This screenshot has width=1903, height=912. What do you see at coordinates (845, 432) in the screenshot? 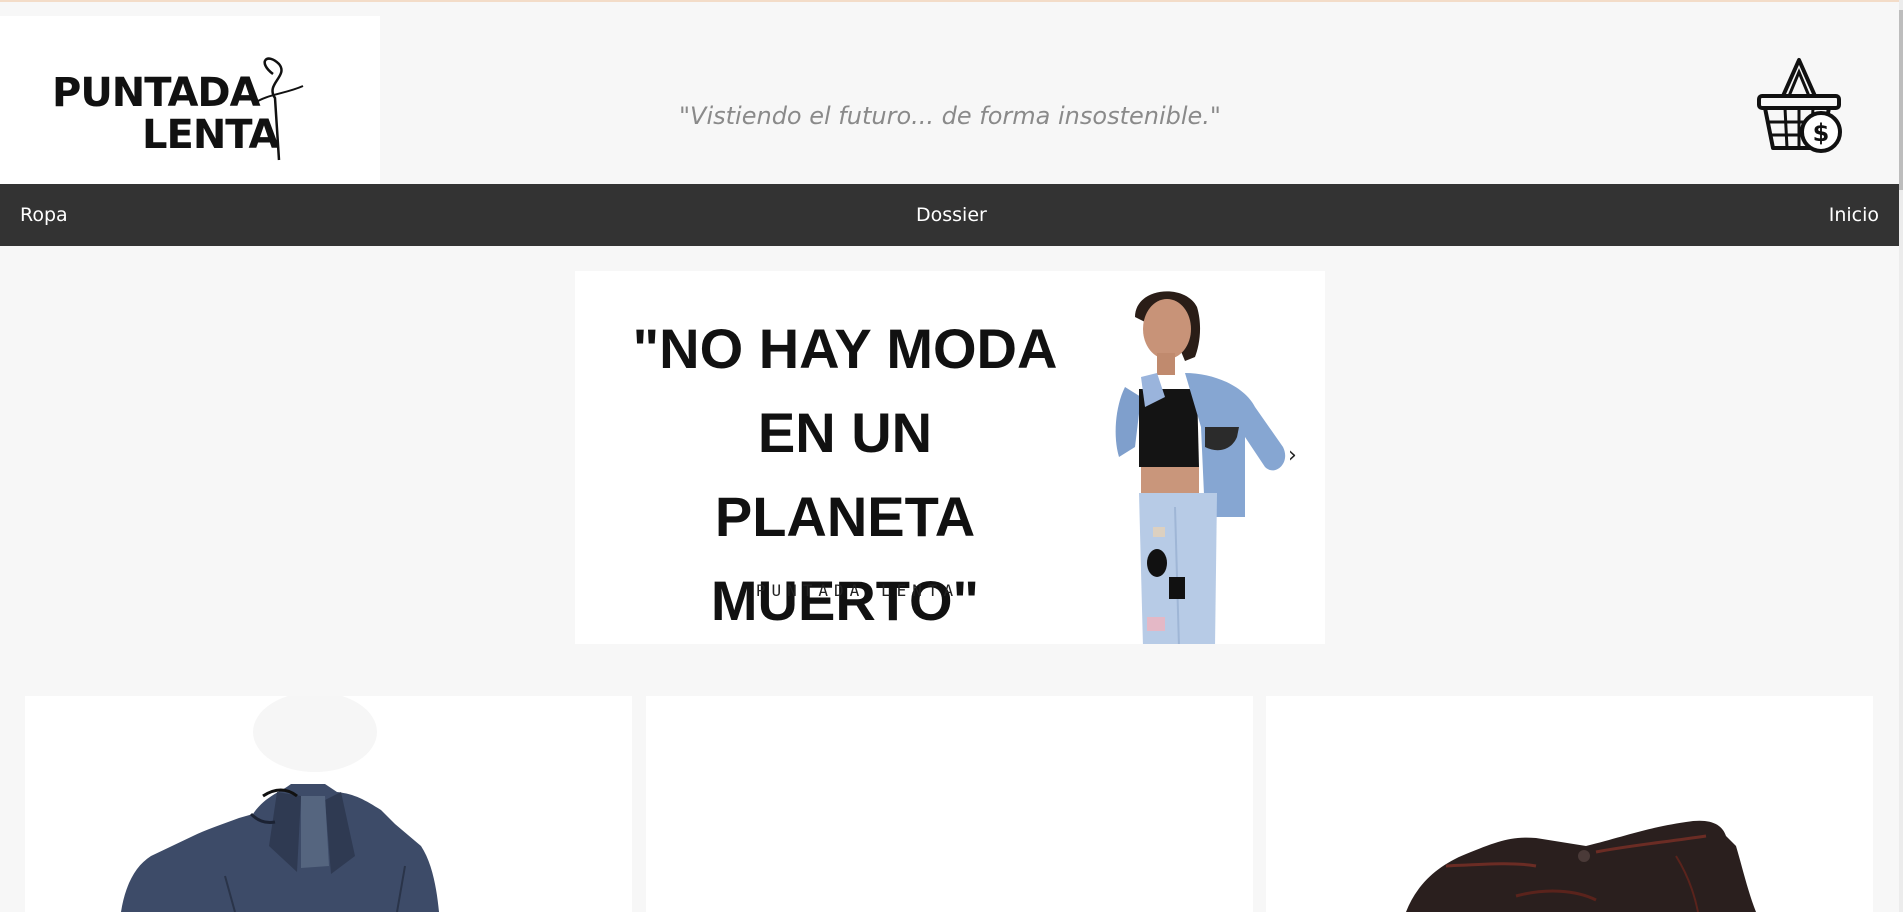
I see `banner-quote-line-2: EN UN` at bounding box center [845, 432].